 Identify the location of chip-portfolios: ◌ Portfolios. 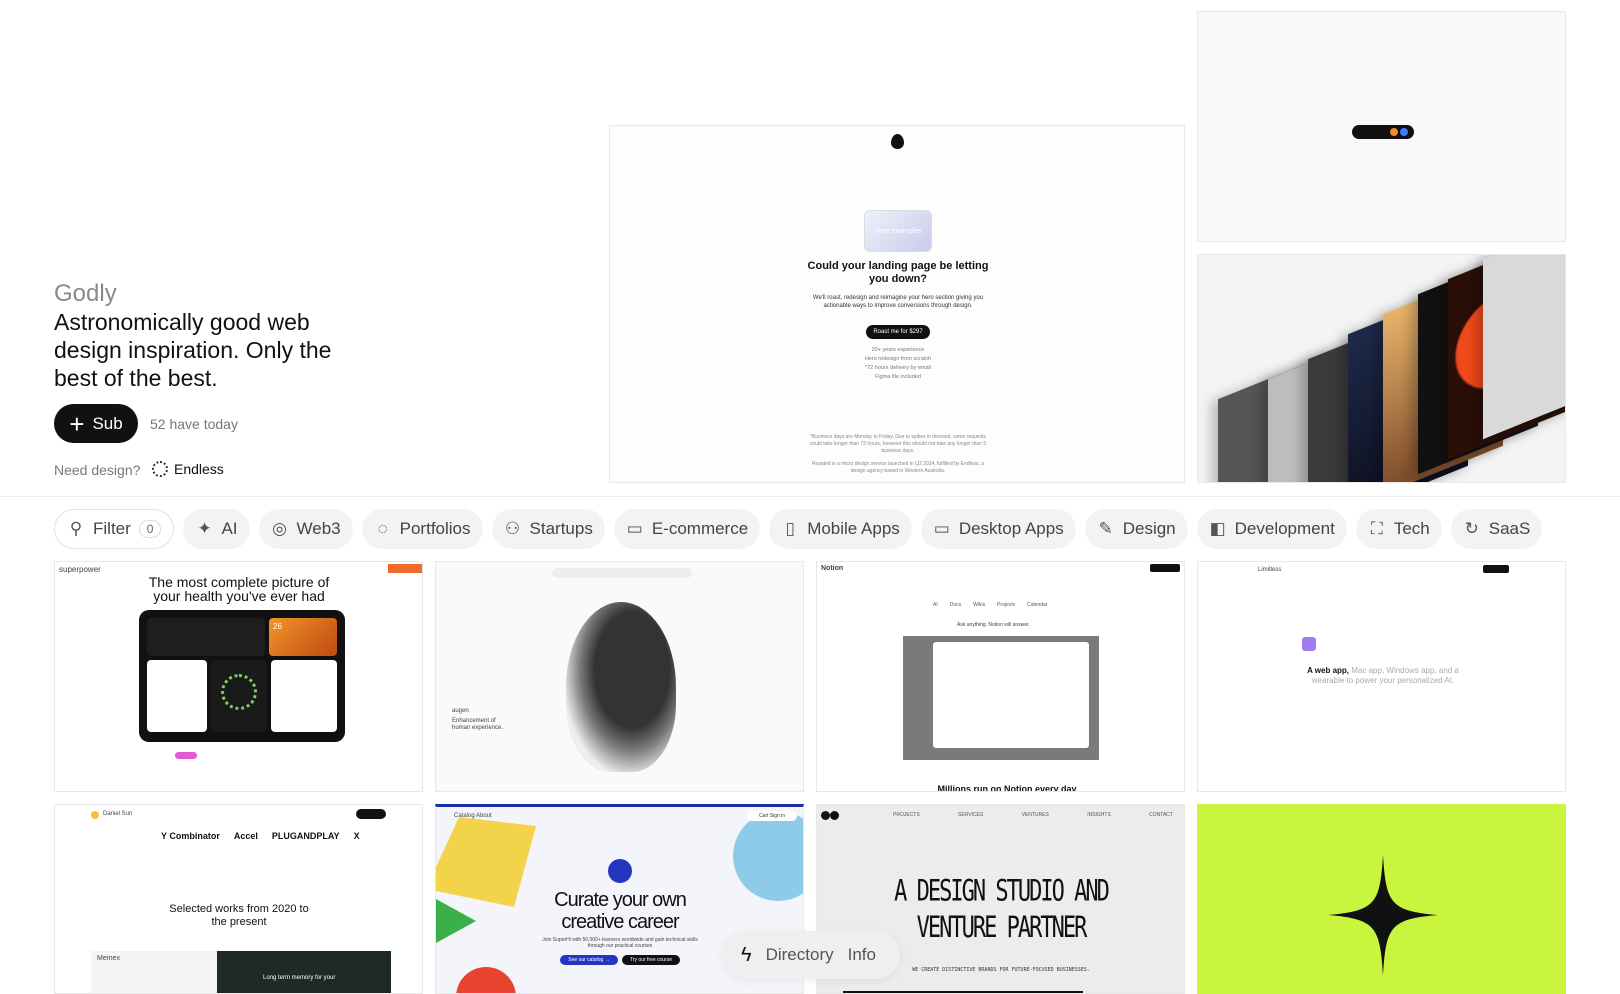
(422, 529).